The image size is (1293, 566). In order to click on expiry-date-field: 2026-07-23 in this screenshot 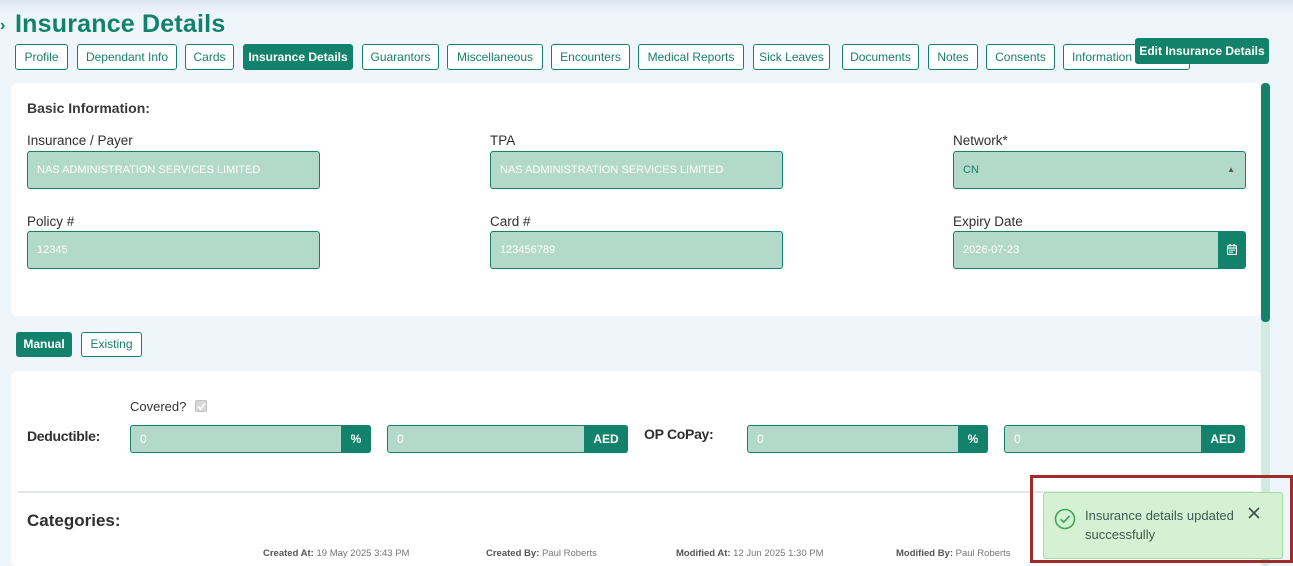, I will do `click(1099, 250)`.